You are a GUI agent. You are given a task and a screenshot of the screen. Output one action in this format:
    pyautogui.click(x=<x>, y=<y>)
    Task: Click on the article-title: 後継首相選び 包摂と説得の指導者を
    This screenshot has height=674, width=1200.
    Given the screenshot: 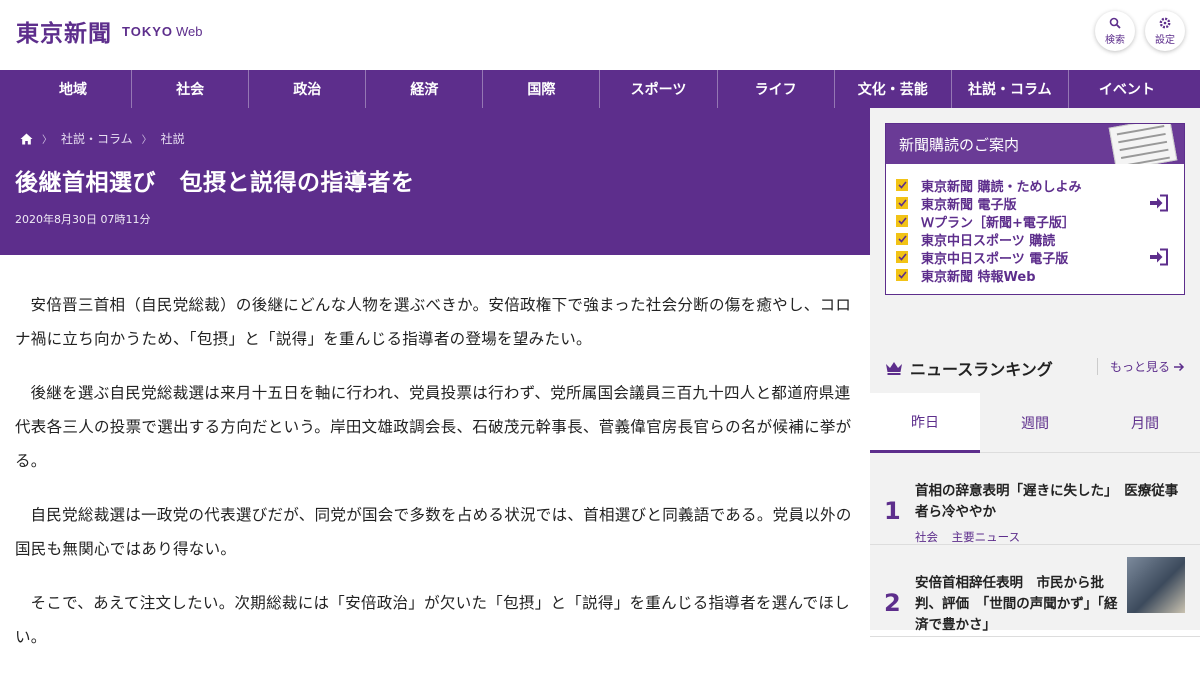 What is the action you would take?
    pyautogui.click(x=215, y=183)
    